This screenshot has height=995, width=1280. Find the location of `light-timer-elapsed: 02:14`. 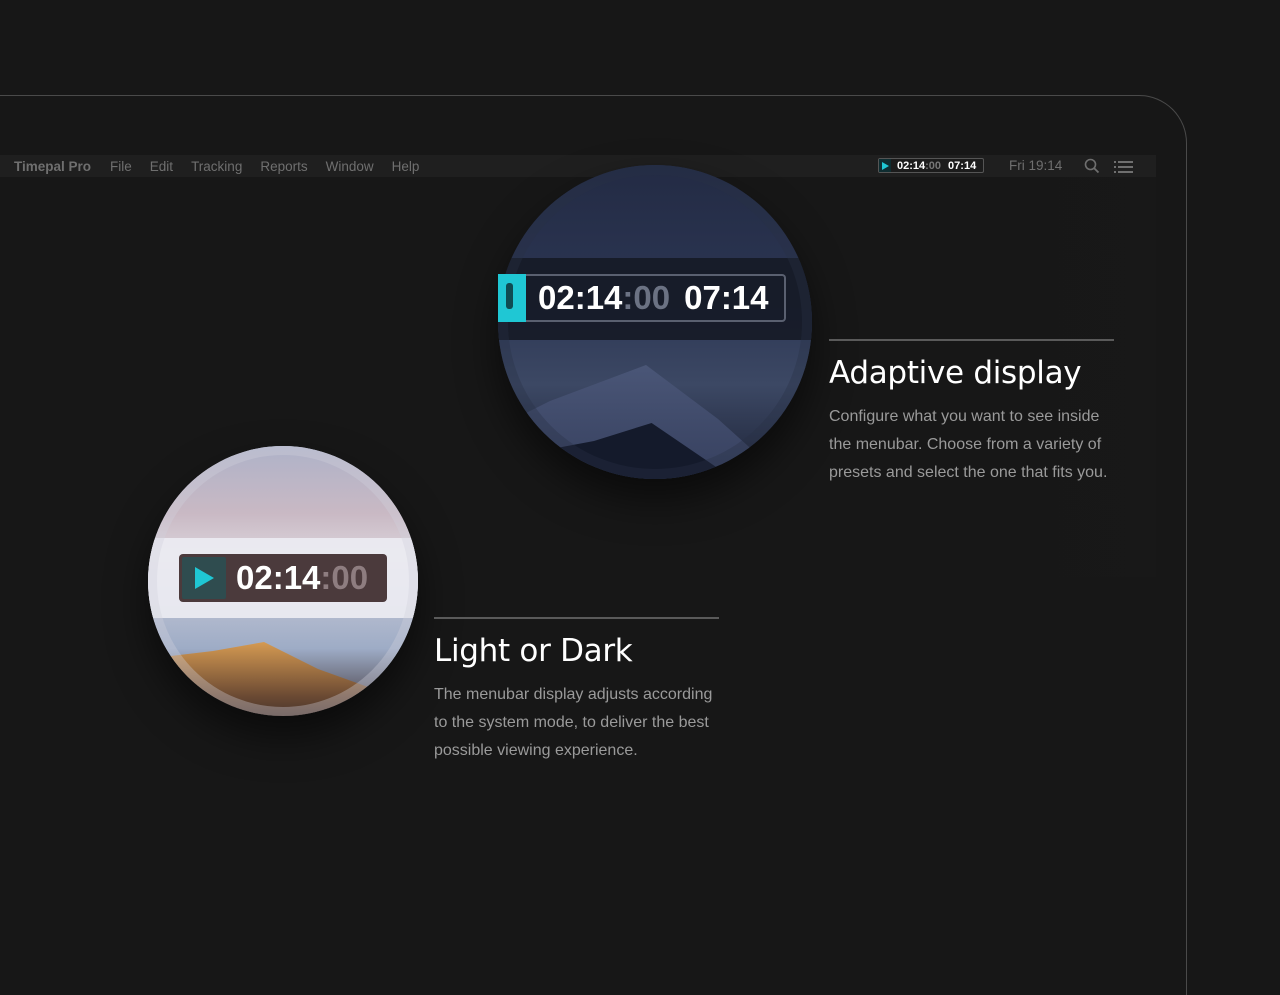

light-timer-elapsed: 02:14 is located at coordinates (278, 577).